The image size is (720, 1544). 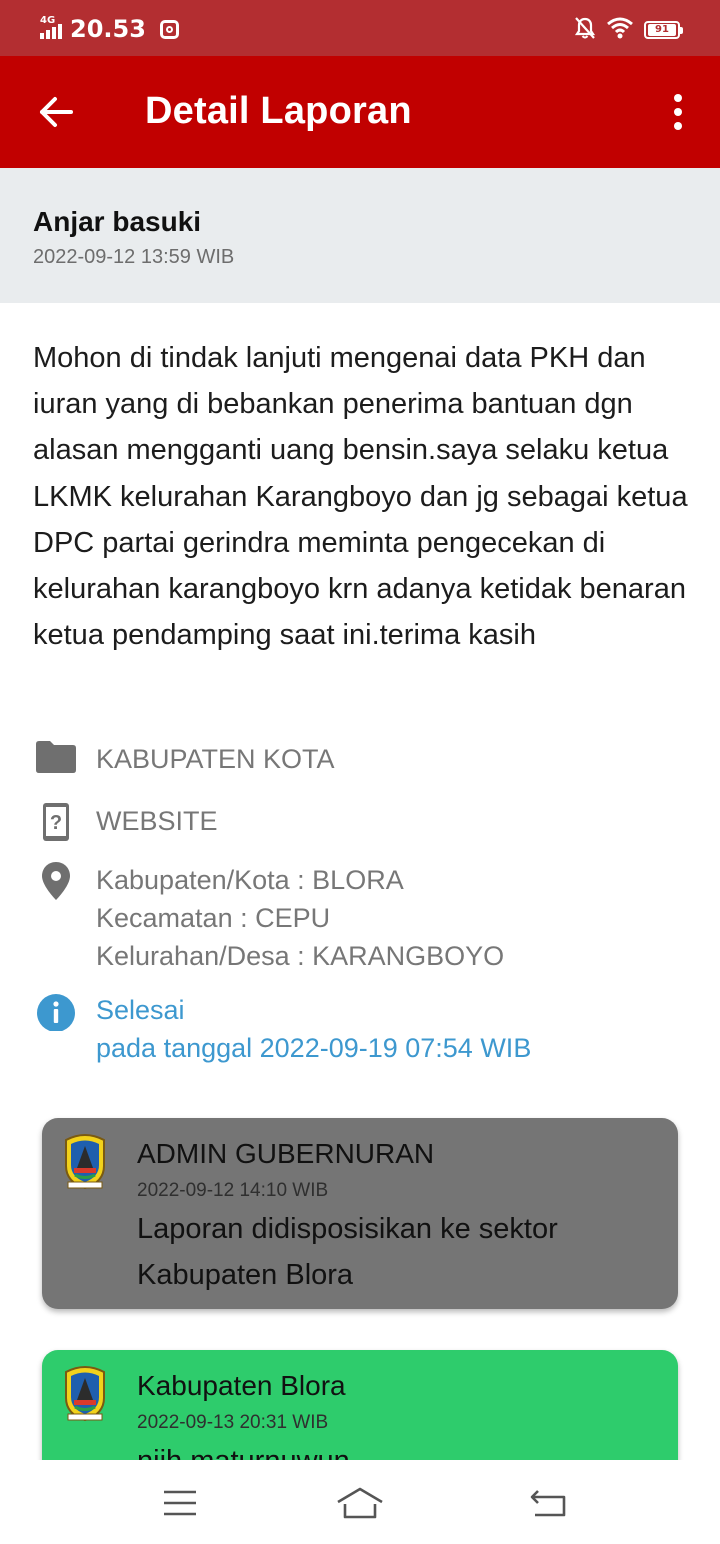 I want to click on more-vert-icon, so click(x=678, y=112).